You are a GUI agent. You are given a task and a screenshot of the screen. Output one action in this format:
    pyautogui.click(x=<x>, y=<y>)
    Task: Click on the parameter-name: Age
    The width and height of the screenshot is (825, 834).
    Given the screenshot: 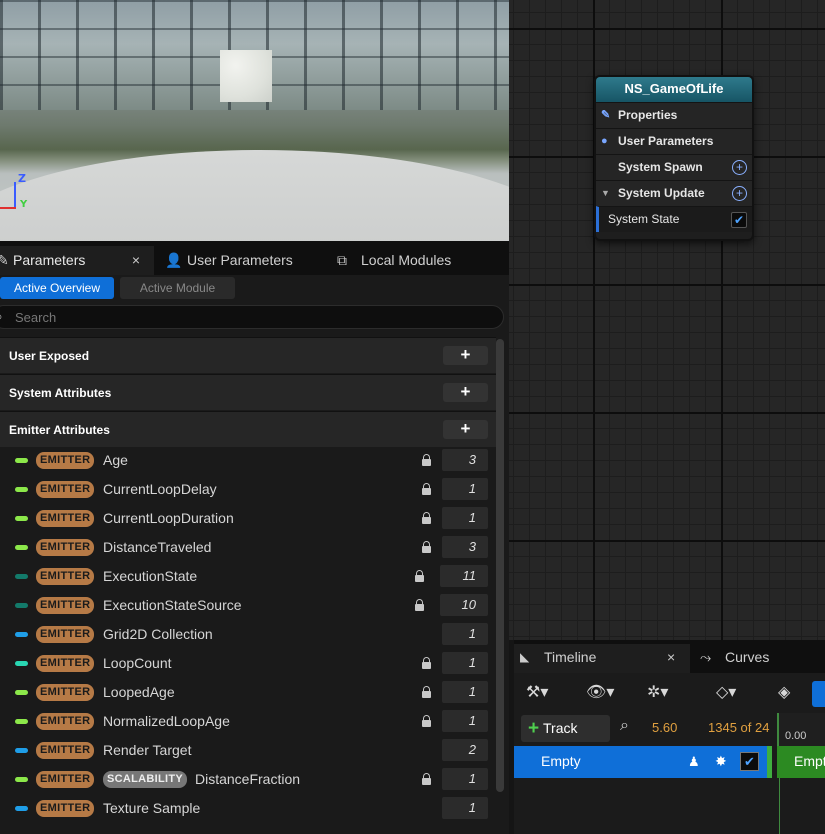 What is the action you would take?
    pyautogui.click(x=115, y=460)
    